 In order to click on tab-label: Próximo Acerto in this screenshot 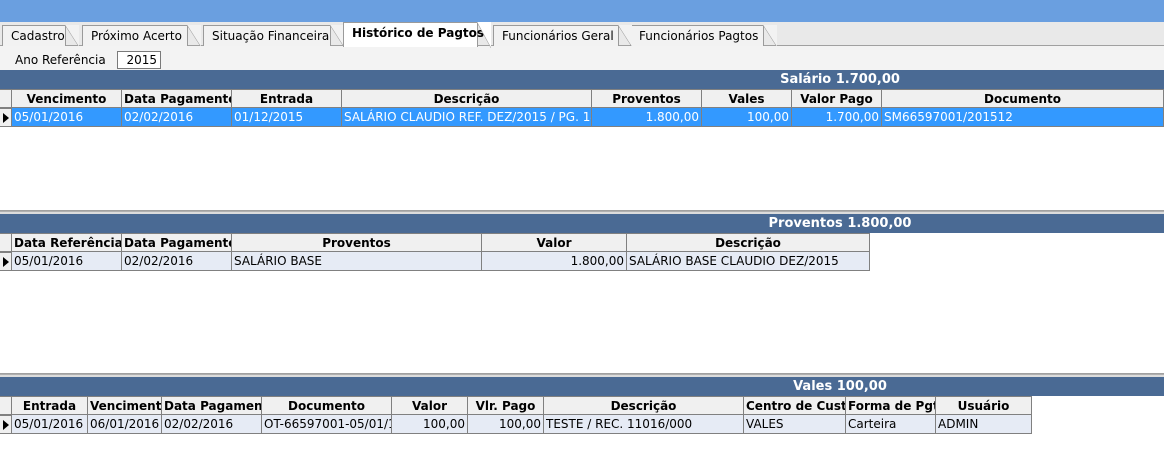, I will do `click(136, 36)`.